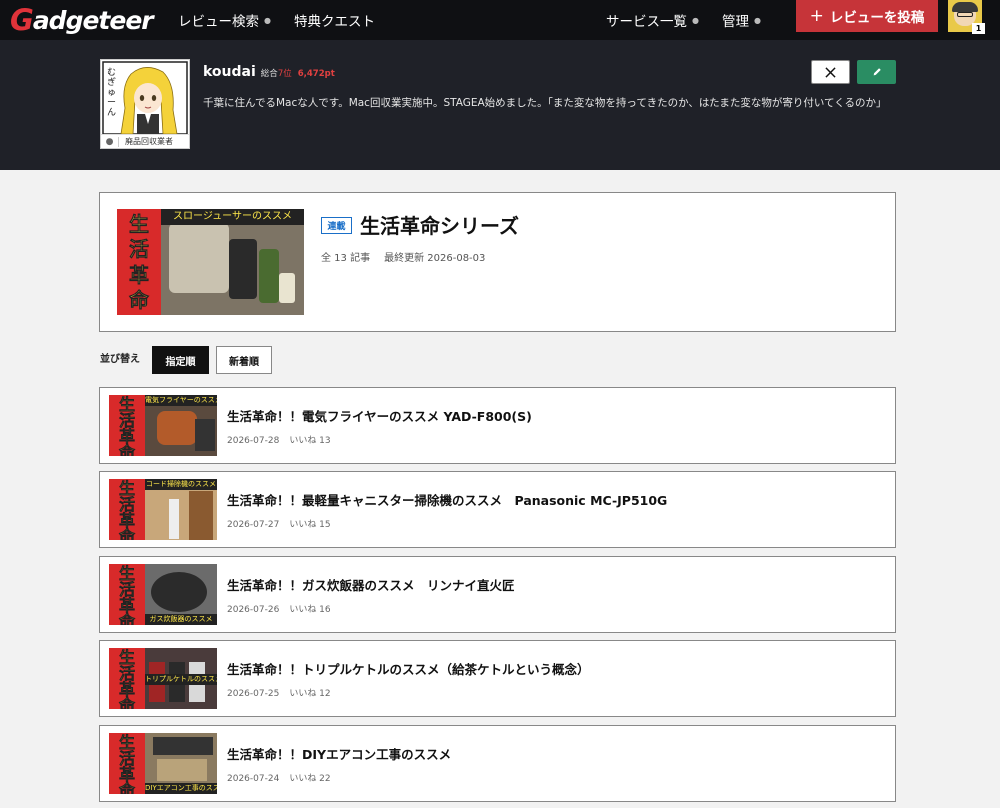  I want to click on article-title: 生活革命！！ガス炊飯器のススメ リンナイ直火匠, so click(371, 584).